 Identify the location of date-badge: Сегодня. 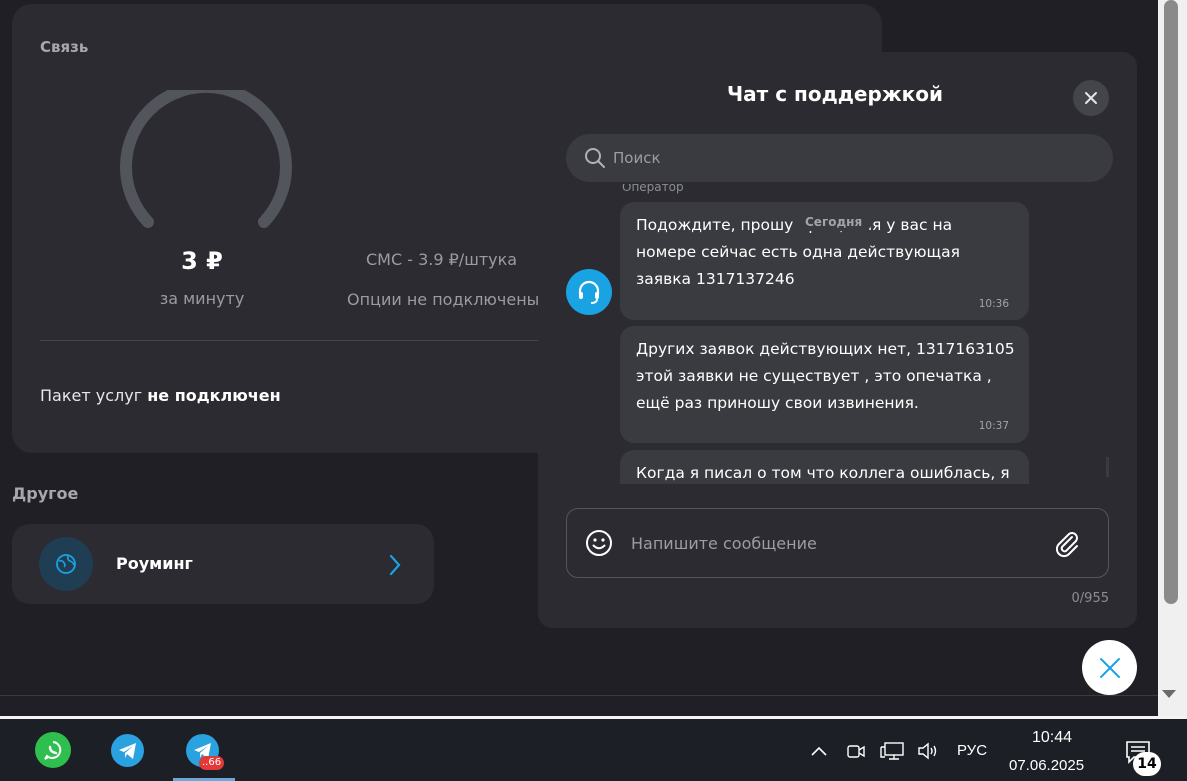
(834, 222).